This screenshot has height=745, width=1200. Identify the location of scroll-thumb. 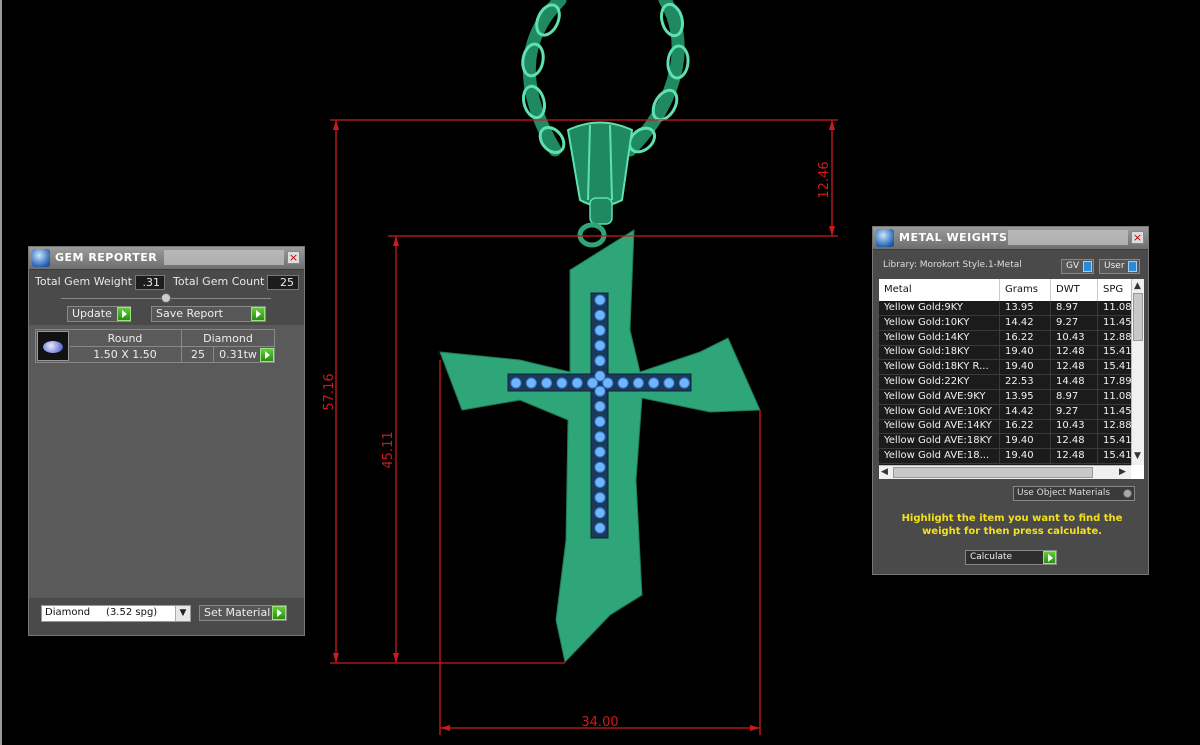
(1138, 317).